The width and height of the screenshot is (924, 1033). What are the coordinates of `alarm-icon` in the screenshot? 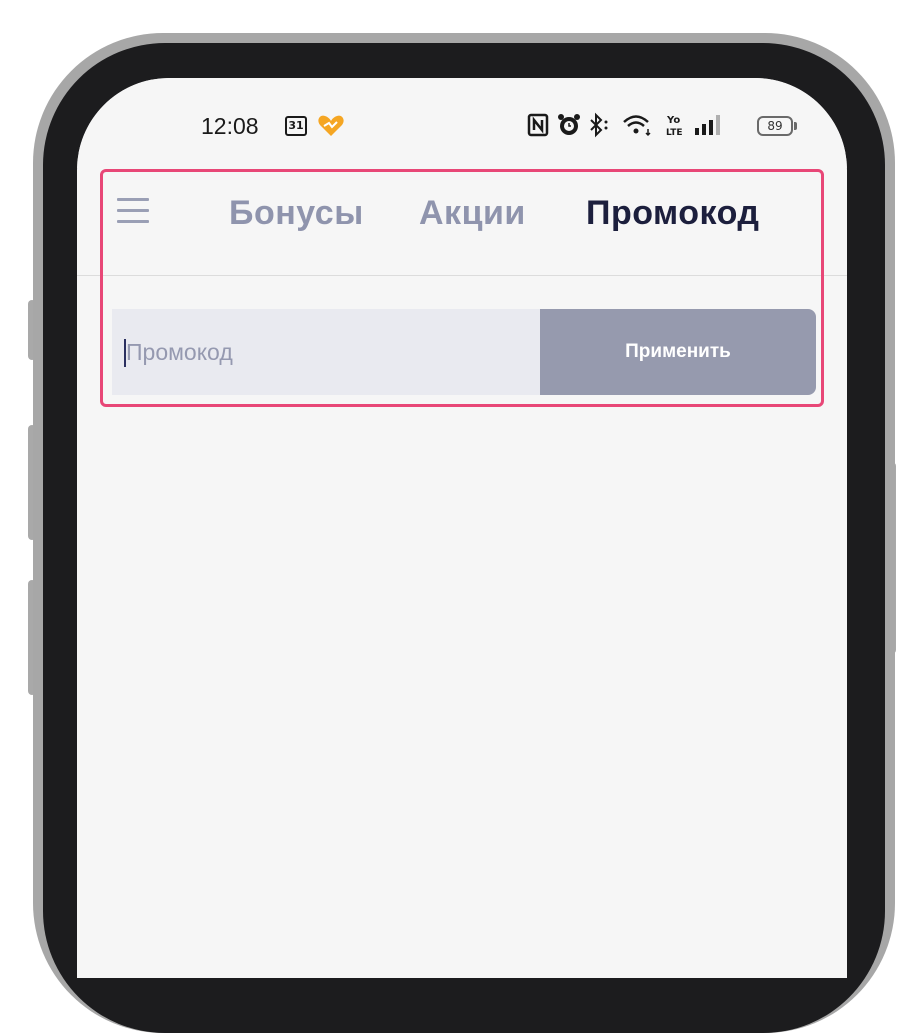 It's located at (569, 124).